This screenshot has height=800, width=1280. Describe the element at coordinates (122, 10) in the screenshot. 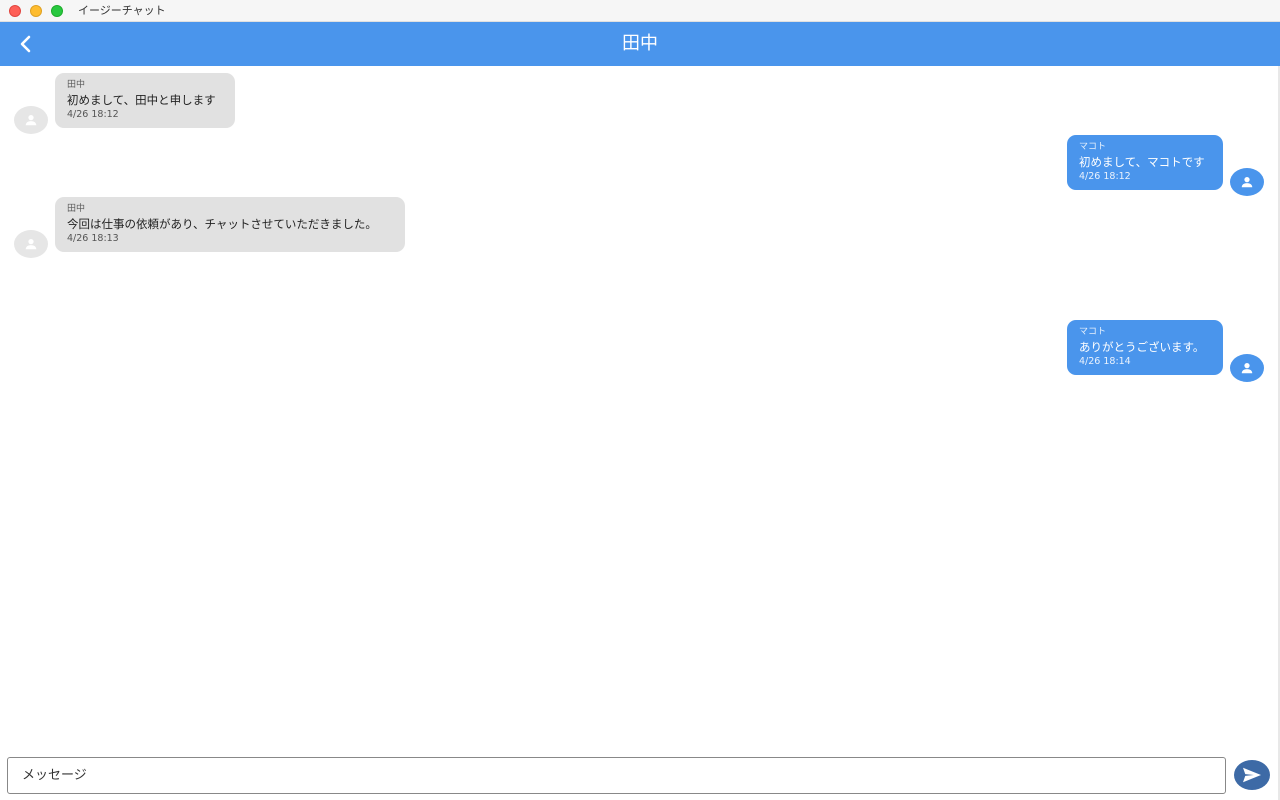

I see `window-title: イージーチャット` at that location.